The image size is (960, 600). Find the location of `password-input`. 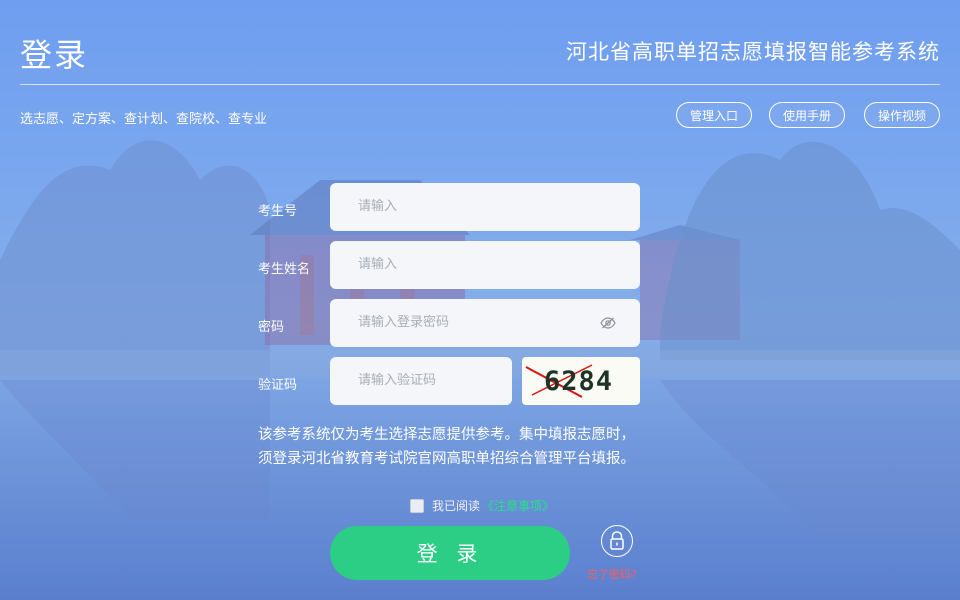

password-input is located at coordinates (470, 322).